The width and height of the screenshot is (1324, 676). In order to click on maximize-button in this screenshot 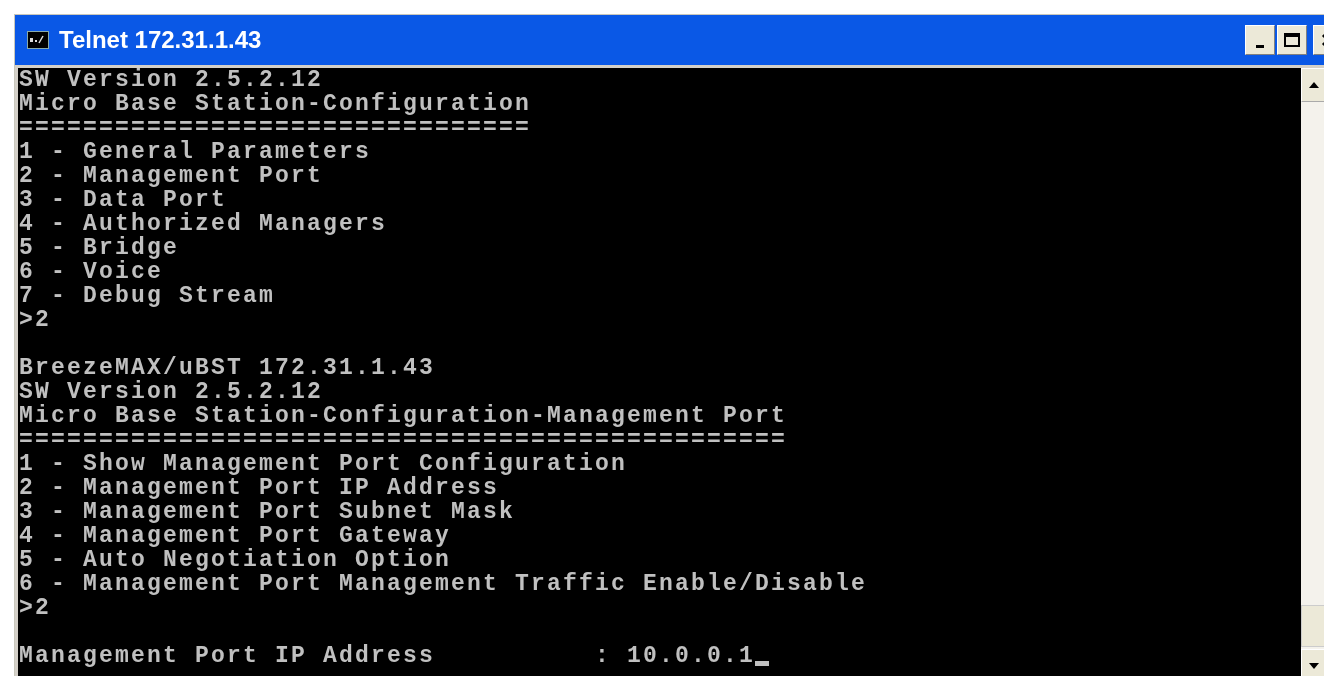, I will do `click(1292, 40)`.